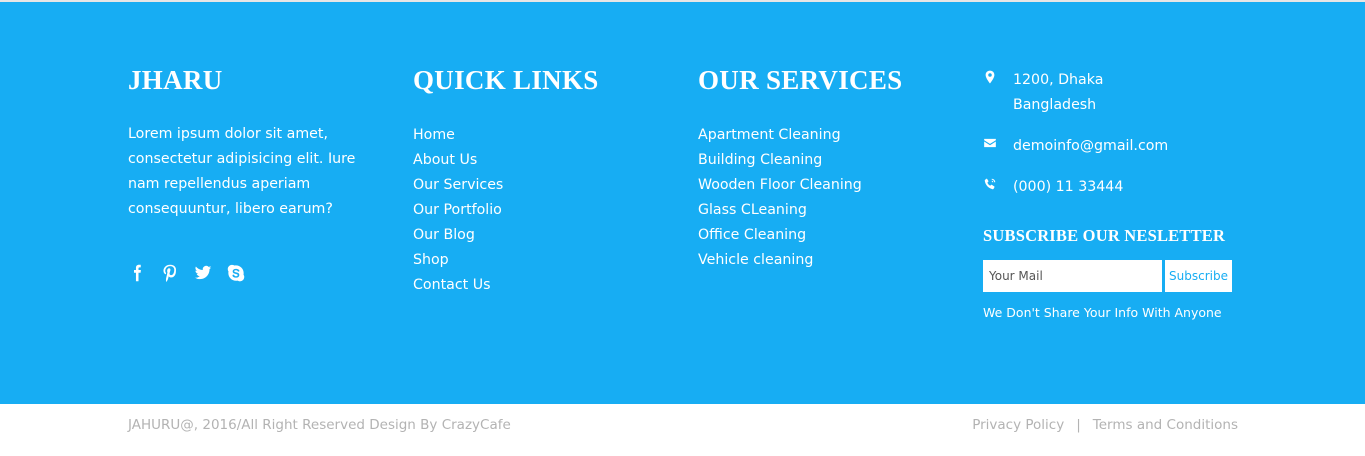 The width and height of the screenshot is (1365, 456). What do you see at coordinates (1068, 187) in the screenshot?
I see `contact-phone: (000) 11 33444` at bounding box center [1068, 187].